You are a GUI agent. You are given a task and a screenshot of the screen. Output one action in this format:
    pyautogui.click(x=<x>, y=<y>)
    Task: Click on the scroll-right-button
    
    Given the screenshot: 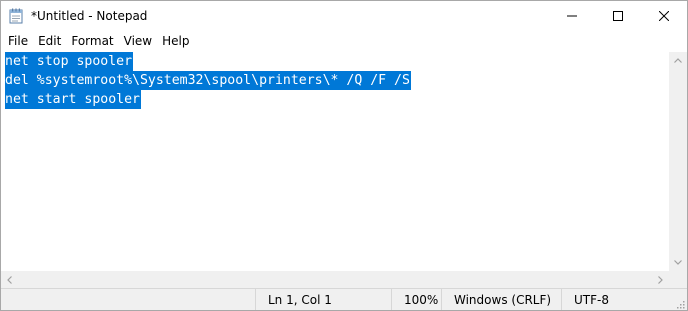 What is the action you would take?
    pyautogui.click(x=660, y=279)
    